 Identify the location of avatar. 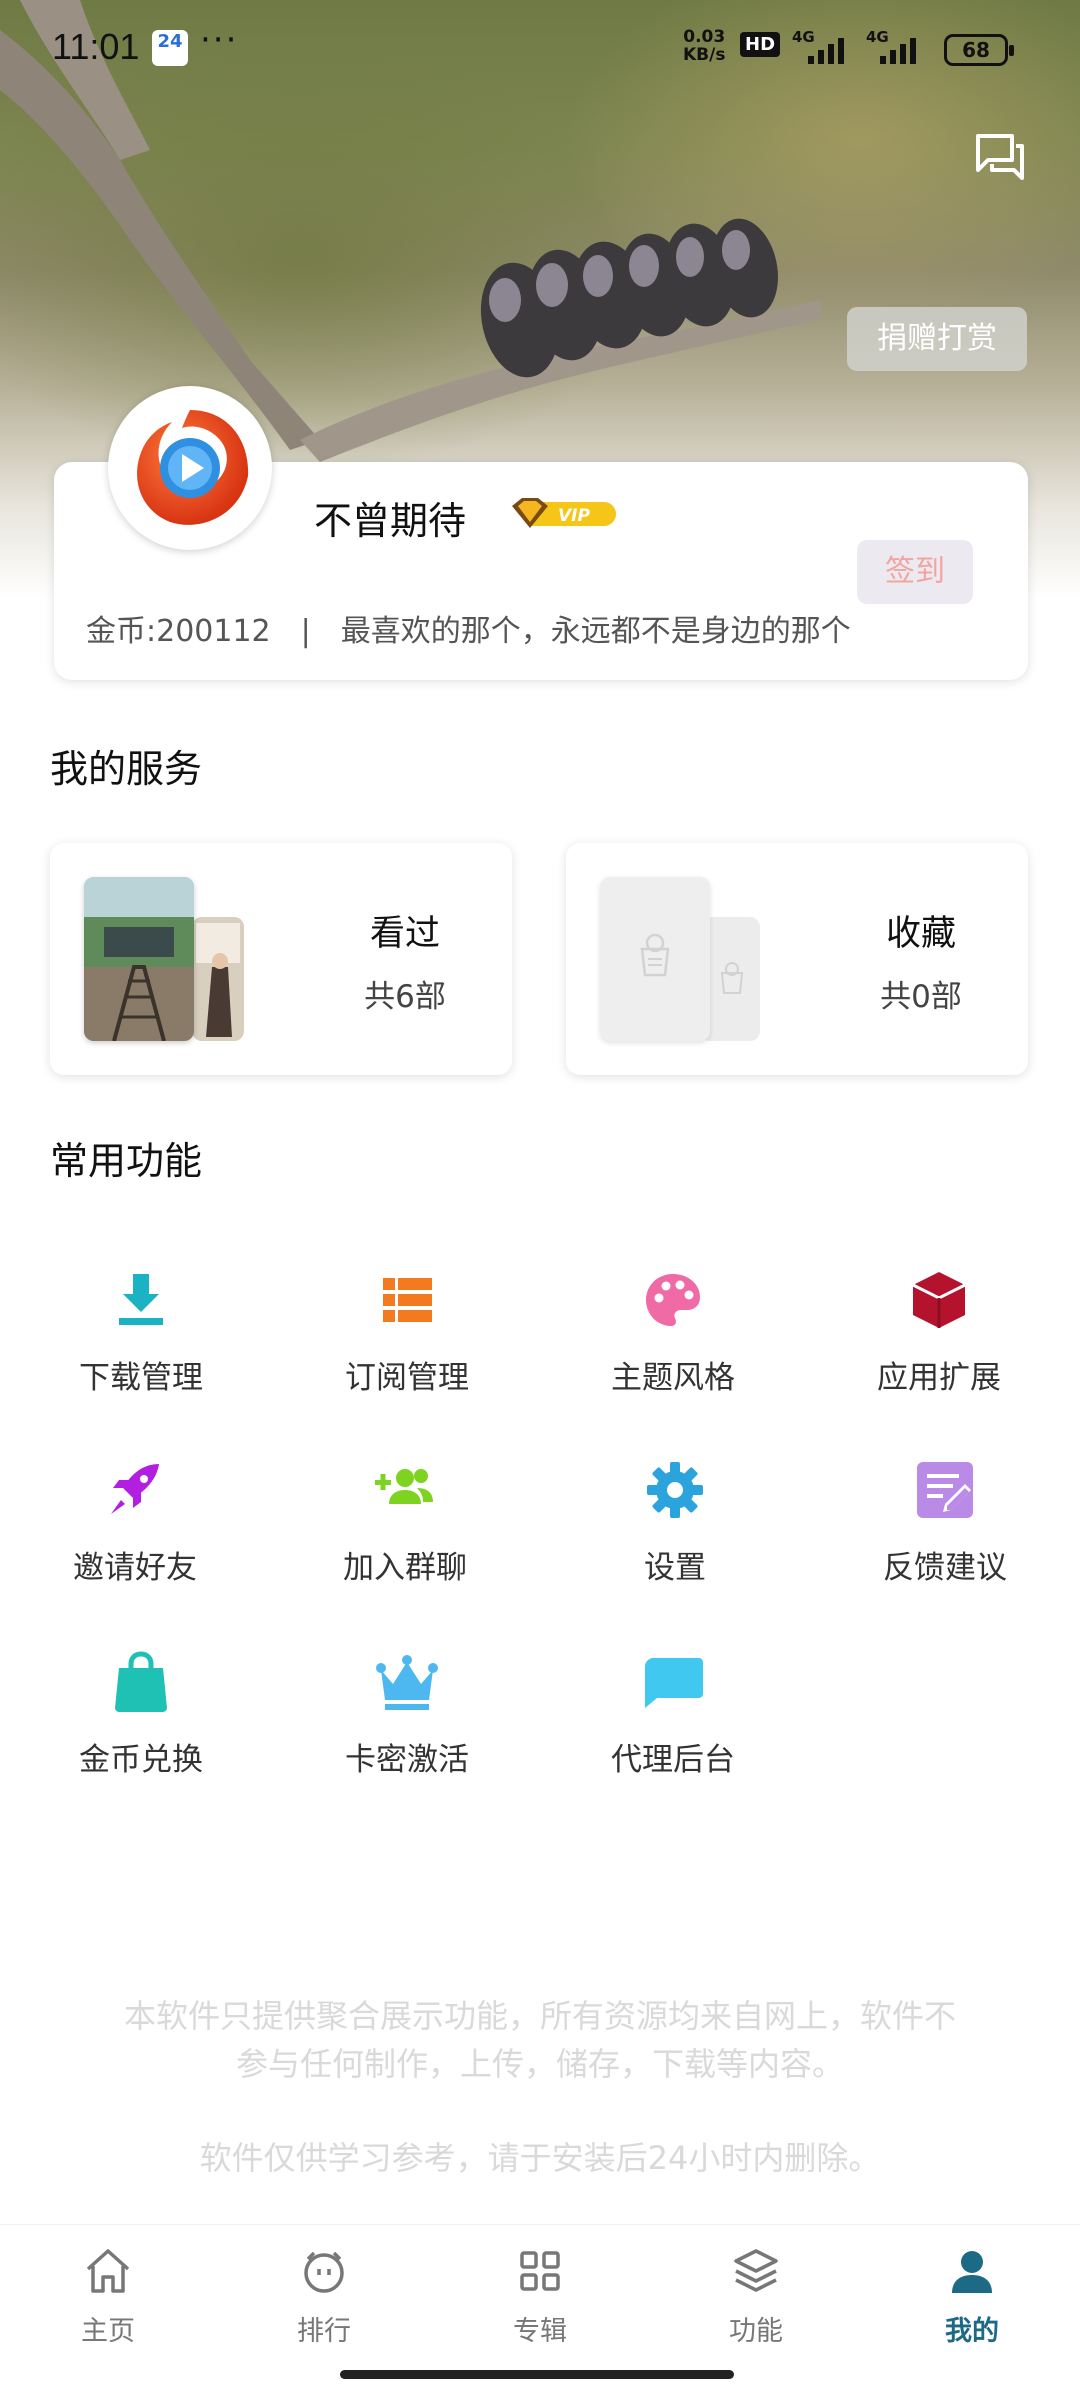
(190, 468).